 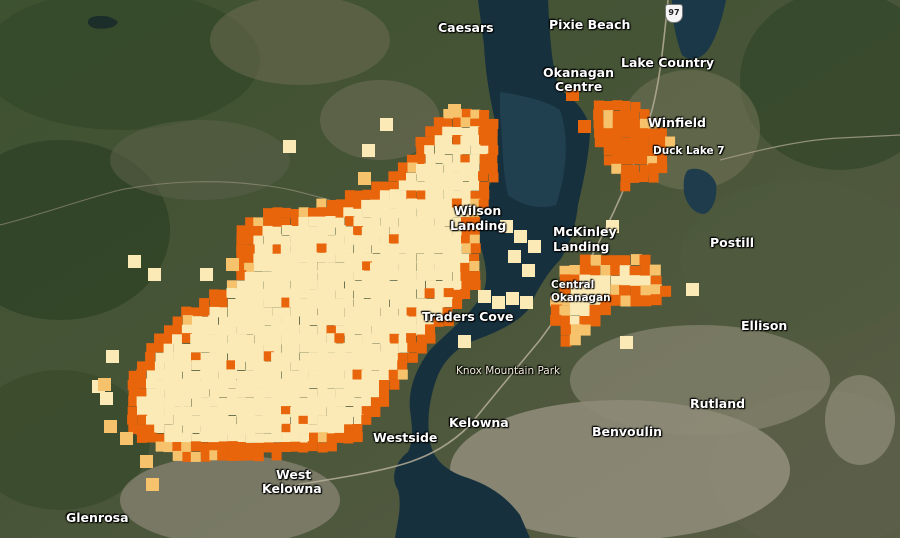 What do you see at coordinates (585, 231) in the screenshot?
I see `label-mckinley-landing-line1: McKinley` at bounding box center [585, 231].